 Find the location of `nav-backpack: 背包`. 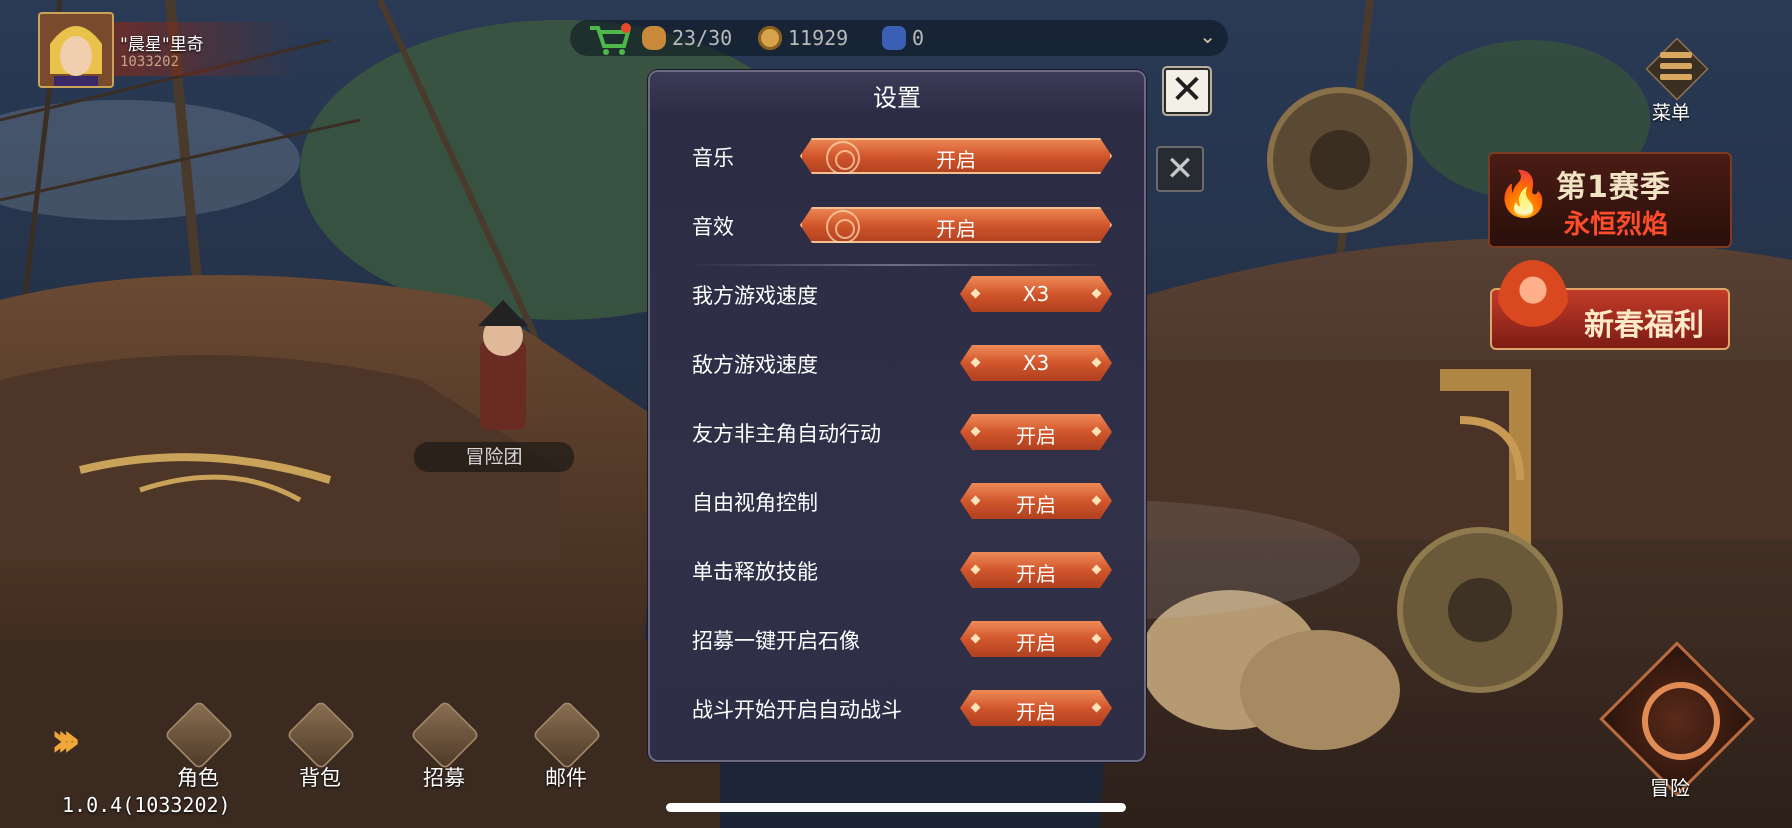

nav-backpack: 背包 is located at coordinates (320, 745).